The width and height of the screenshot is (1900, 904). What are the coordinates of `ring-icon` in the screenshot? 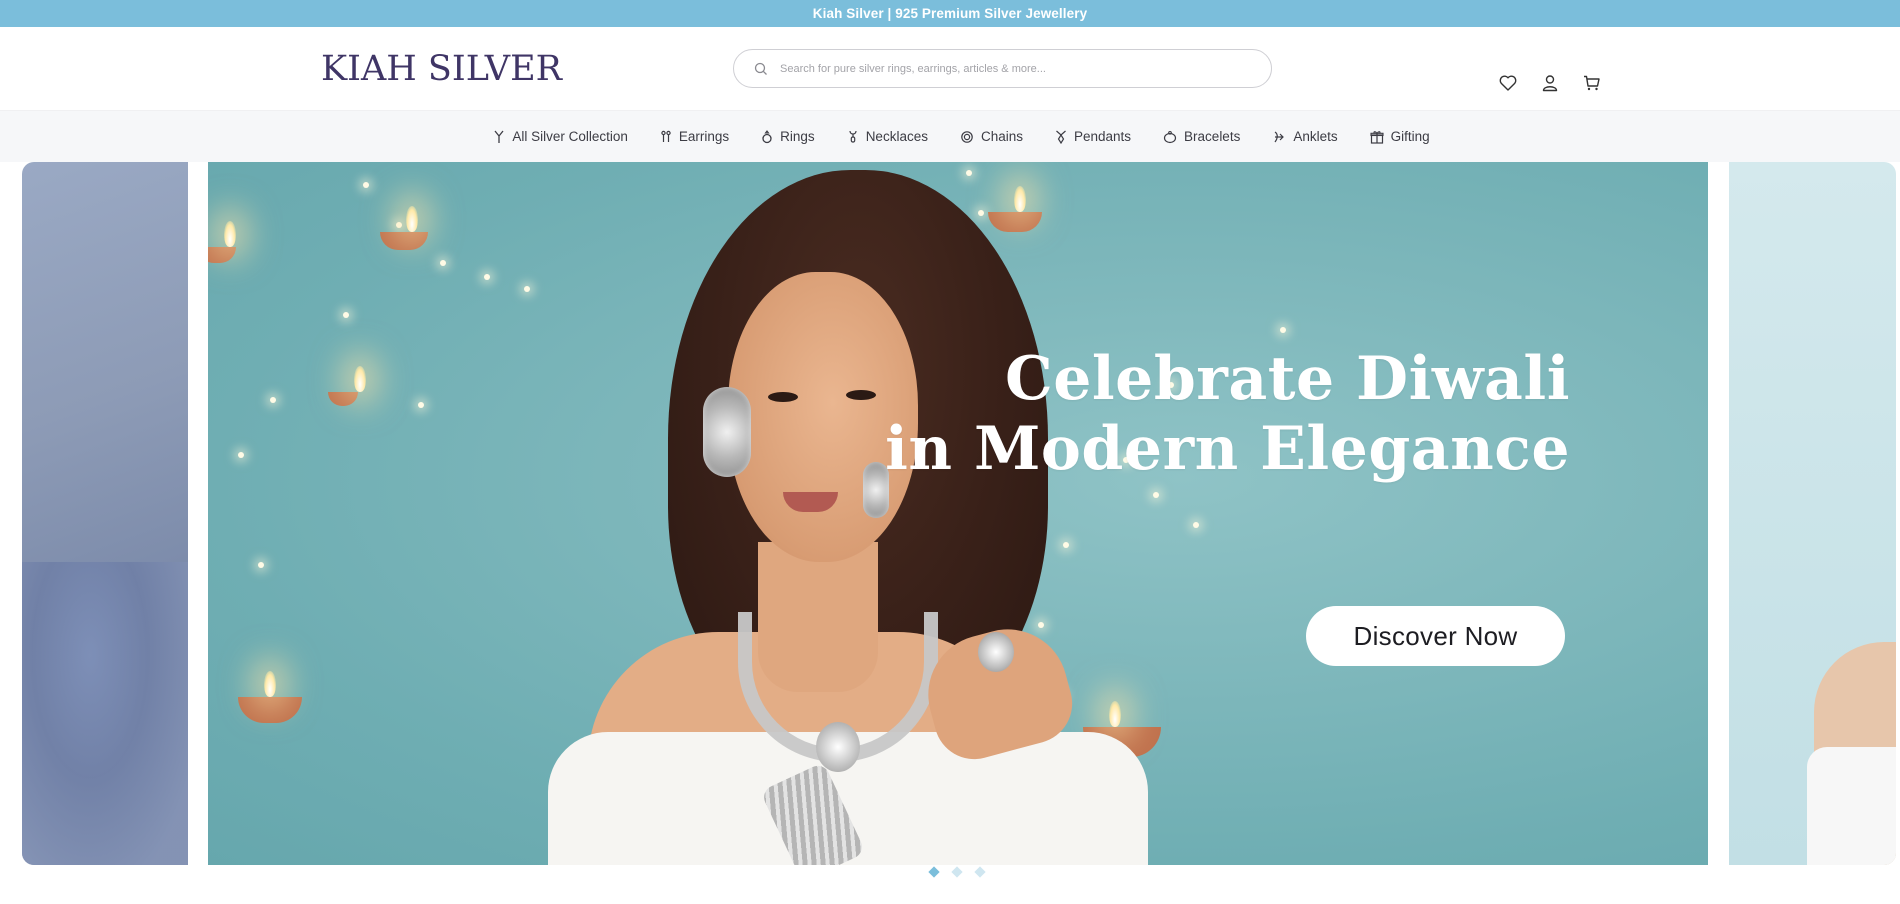 It's located at (767, 136).